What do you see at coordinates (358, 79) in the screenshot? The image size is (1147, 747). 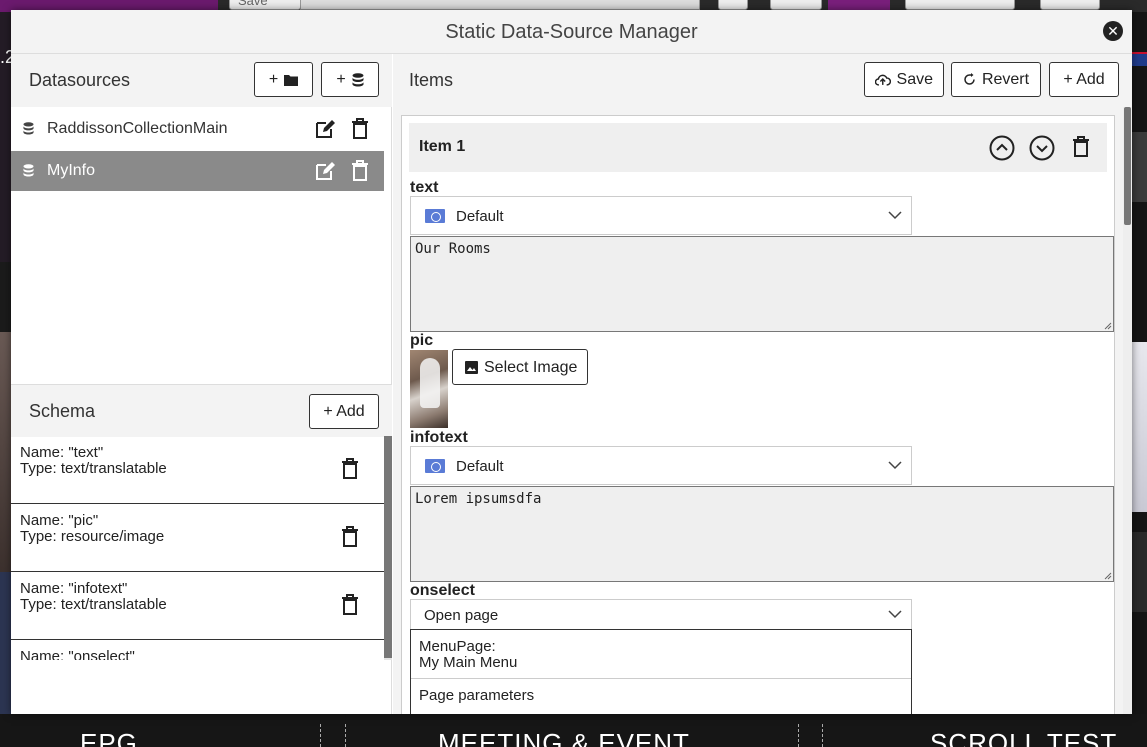 I see `database-icon` at bounding box center [358, 79].